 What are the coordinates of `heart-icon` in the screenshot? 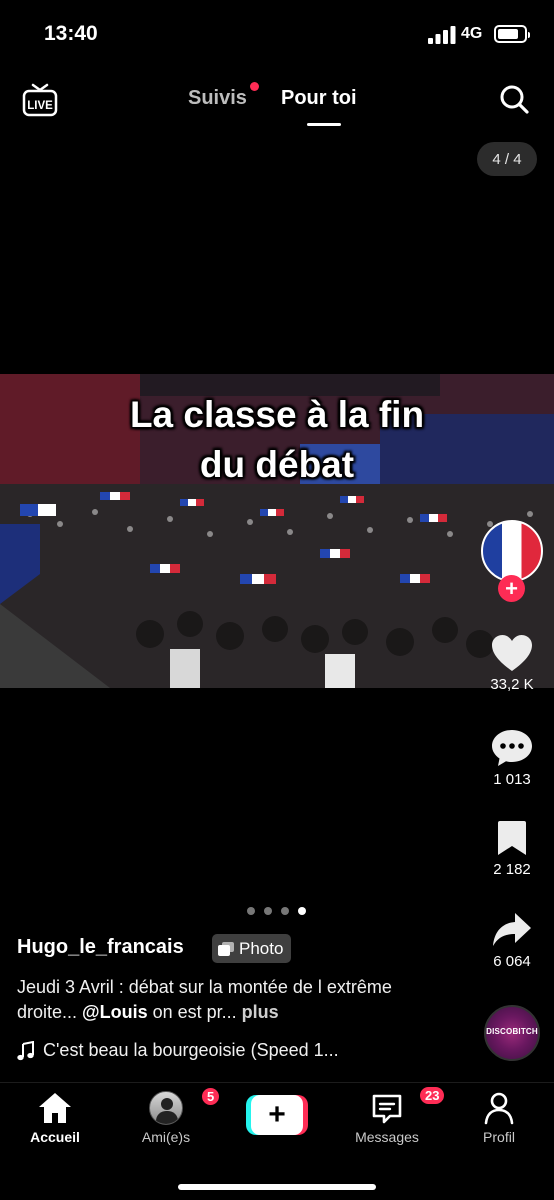 It's located at (512, 653).